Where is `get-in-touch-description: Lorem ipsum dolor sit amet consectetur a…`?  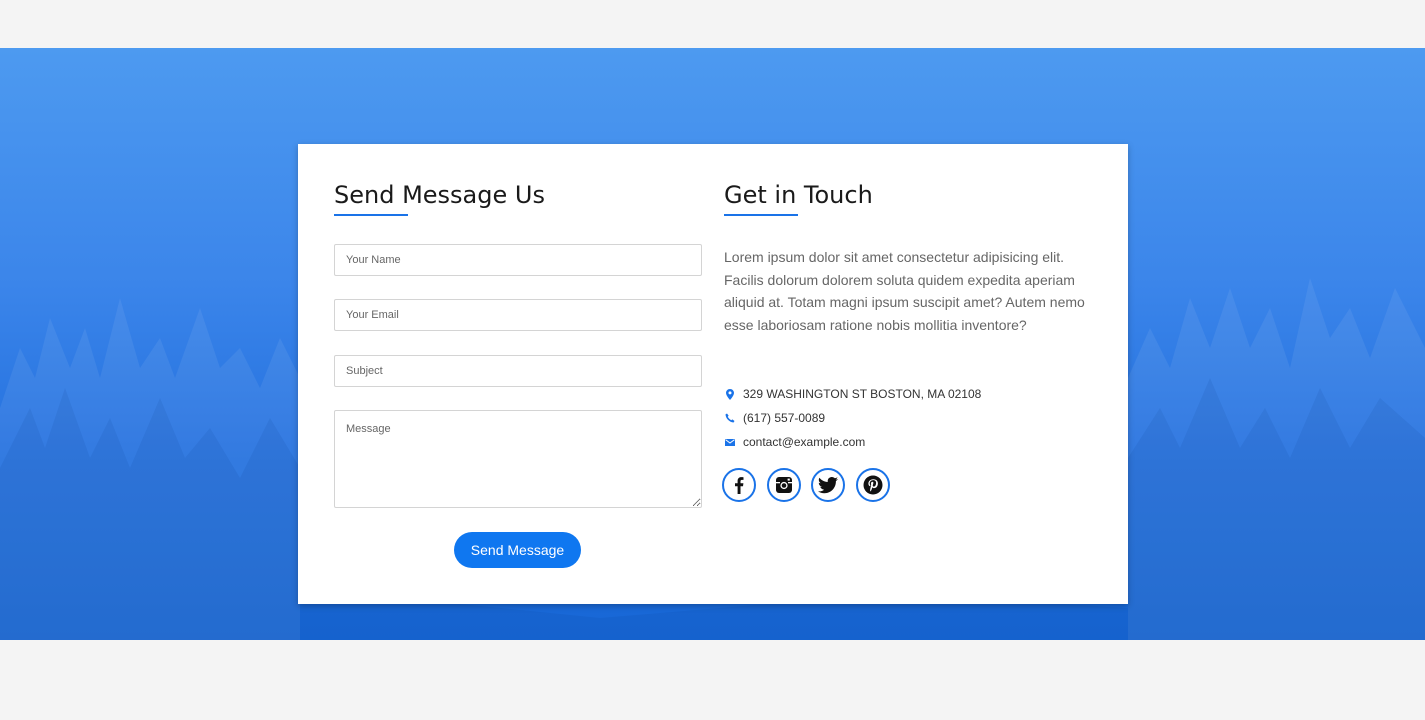 get-in-touch-description: Lorem ipsum dolor sit amet consectetur a… is located at coordinates (904, 291).